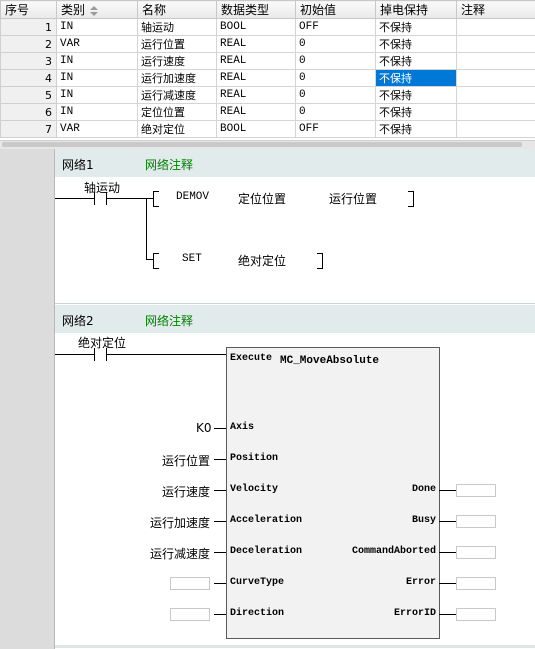 This screenshot has height=649, width=535. What do you see at coordinates (266, 520) in the screenshot?
I see `pin-acceleration: Acceleration` at bounding box center [266, 520].